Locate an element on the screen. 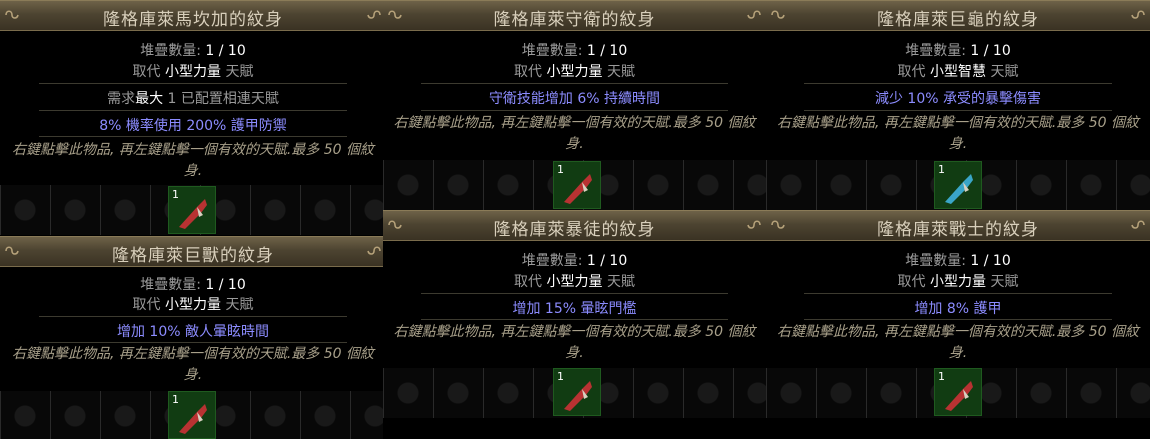  tooltip-header: 隆格庫萊守衛的紋身 is located at coordinates (574, 15).